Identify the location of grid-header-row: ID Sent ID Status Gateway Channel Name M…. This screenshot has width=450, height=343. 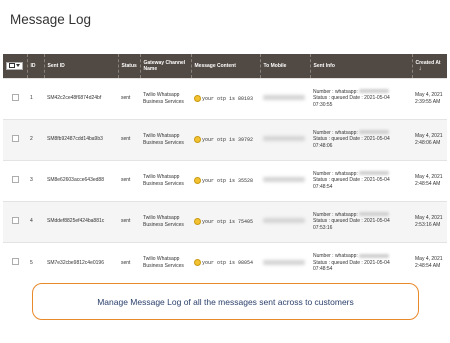
(225, 66).